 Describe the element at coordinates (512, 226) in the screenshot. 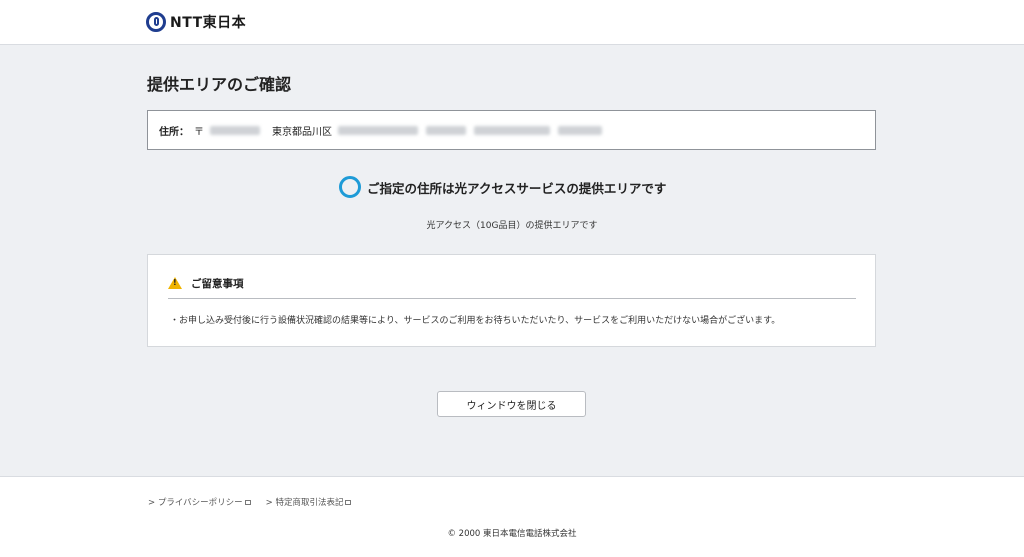

I see `result-detail: 光アクセス（10G品目）の提供エリアです` at that location.